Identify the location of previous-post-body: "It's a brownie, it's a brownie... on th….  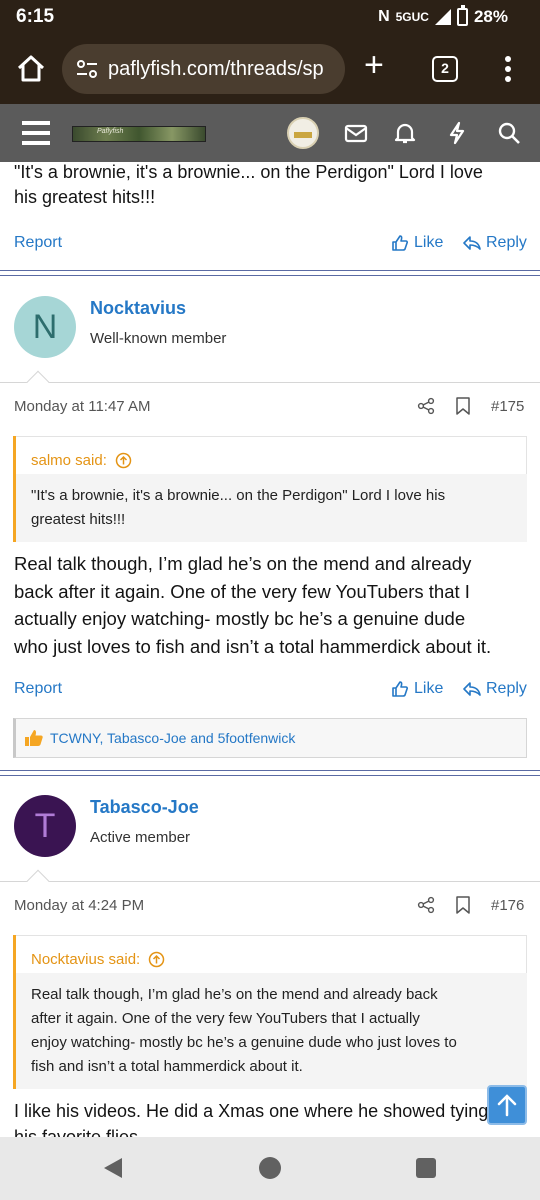
(274, 186).